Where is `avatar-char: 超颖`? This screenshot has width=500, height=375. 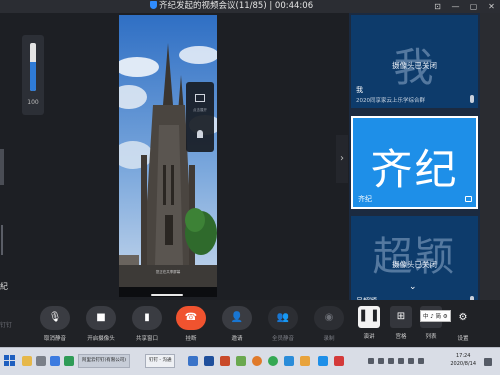 avatar-char: 超颖 is located at coordinates (414, 257).